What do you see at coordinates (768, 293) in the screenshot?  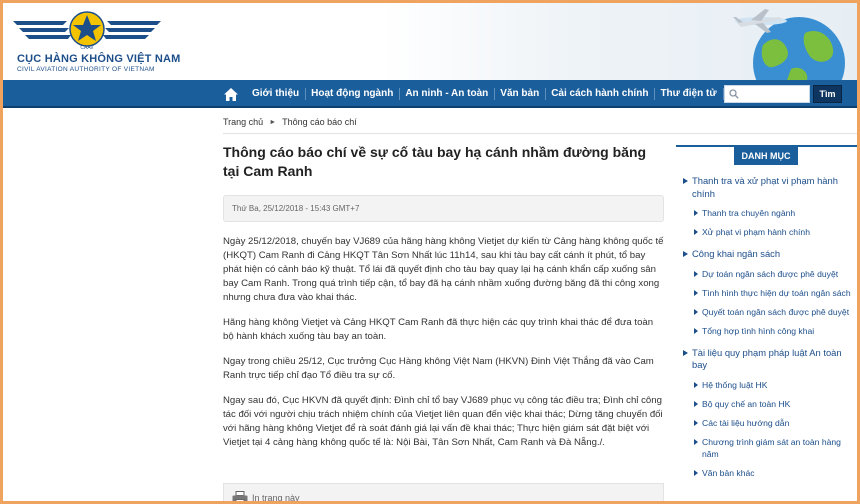 I see `sidebar-item: Tình hình thực hiện dự toán ngân sách` at bounding box center [768, 293].